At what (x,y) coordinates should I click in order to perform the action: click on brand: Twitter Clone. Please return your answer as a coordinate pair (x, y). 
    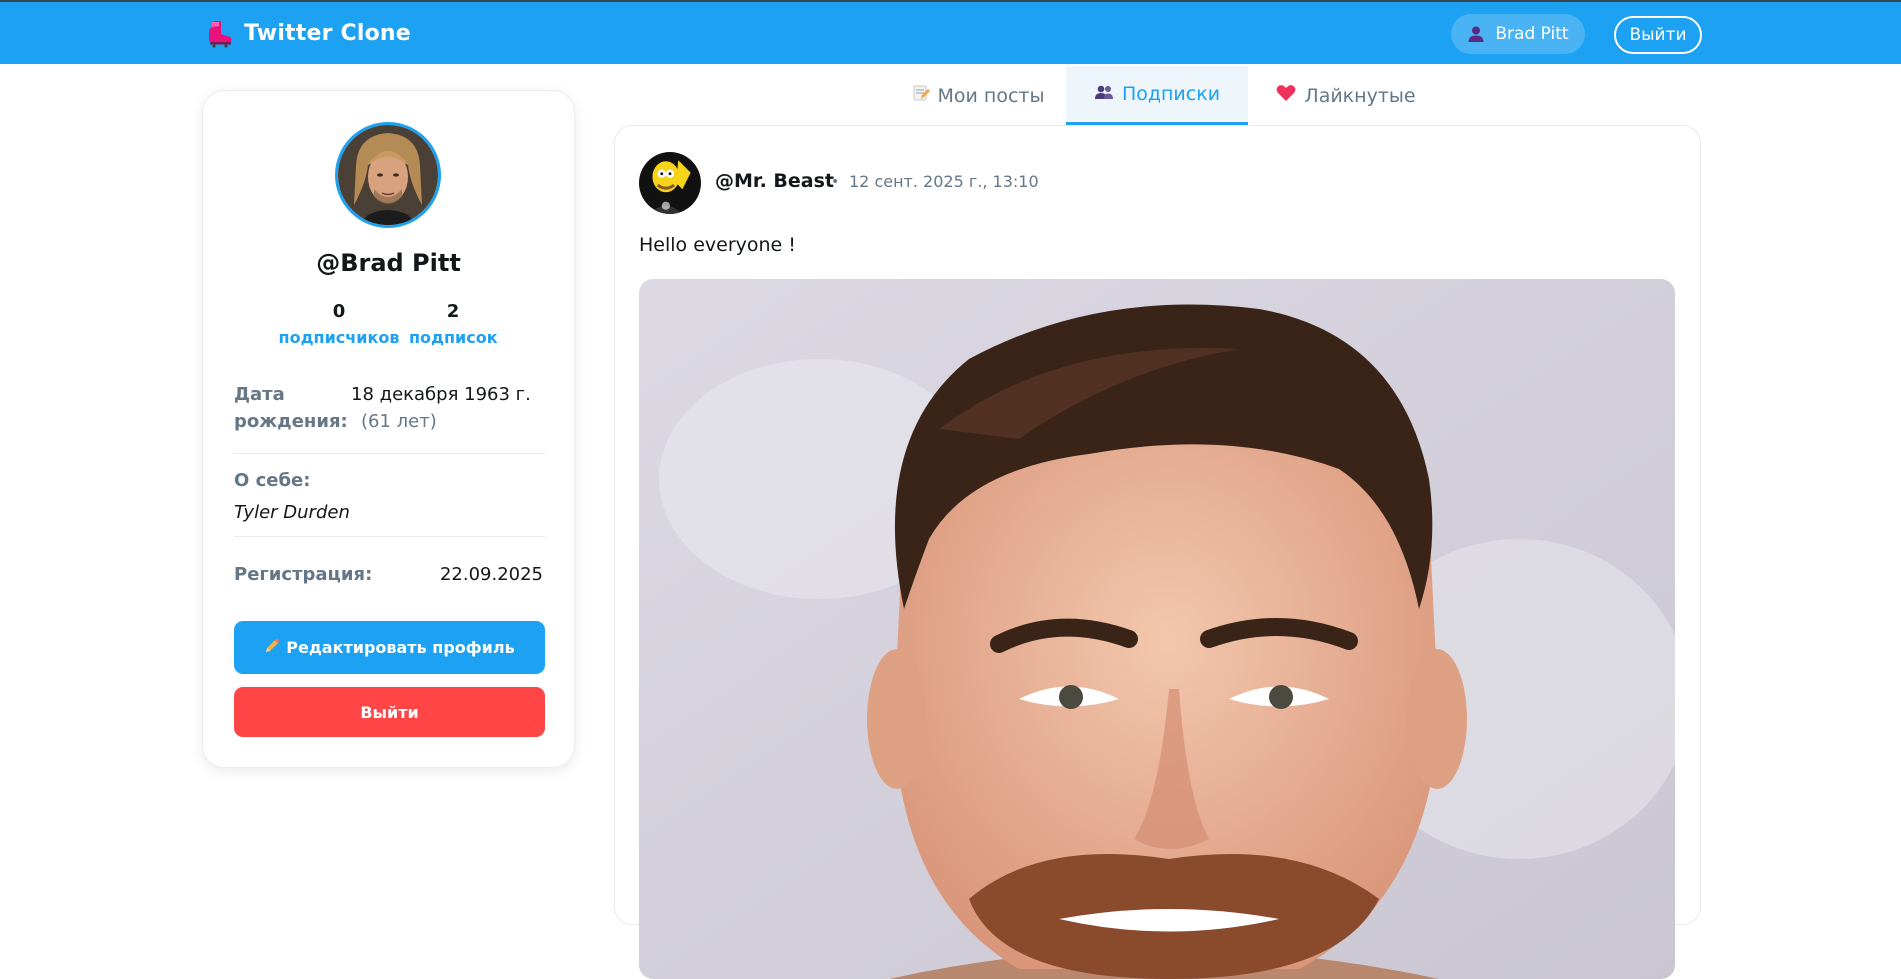
    Looking at the image, I should click on (307, 33).